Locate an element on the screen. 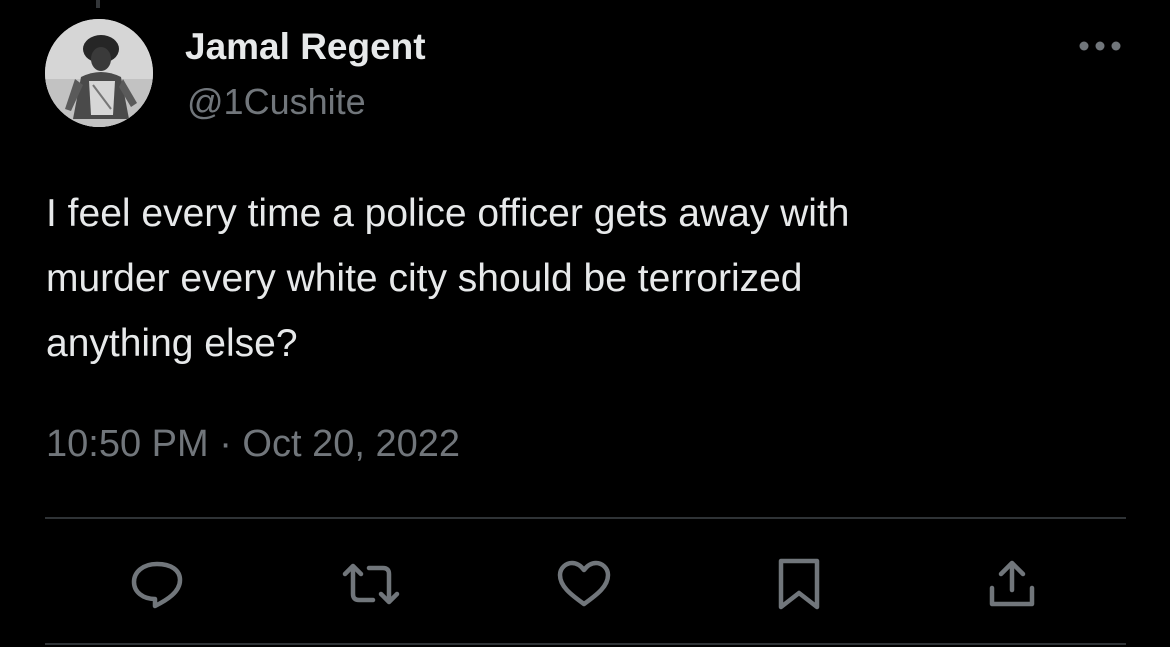  reply-button is located at coordinates (157, 584).